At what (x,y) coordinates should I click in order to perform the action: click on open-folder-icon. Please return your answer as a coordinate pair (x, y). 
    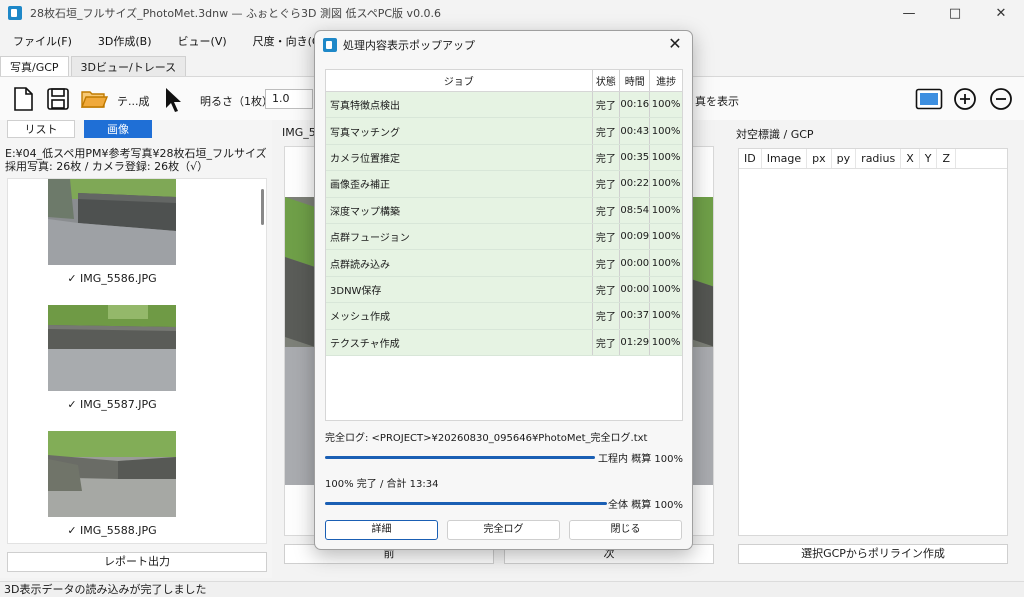
    Looking at the image, I should click on (94, 99).